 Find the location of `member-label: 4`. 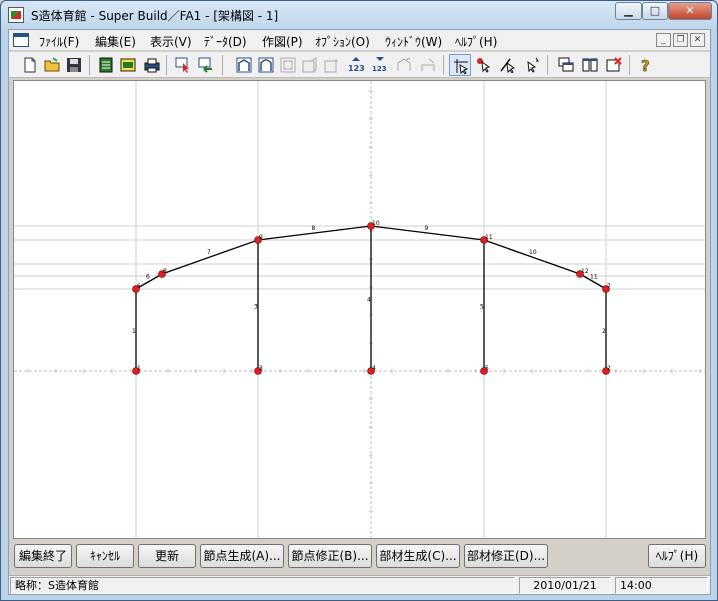

member-label: 4 is located at coordinates (369, 300).